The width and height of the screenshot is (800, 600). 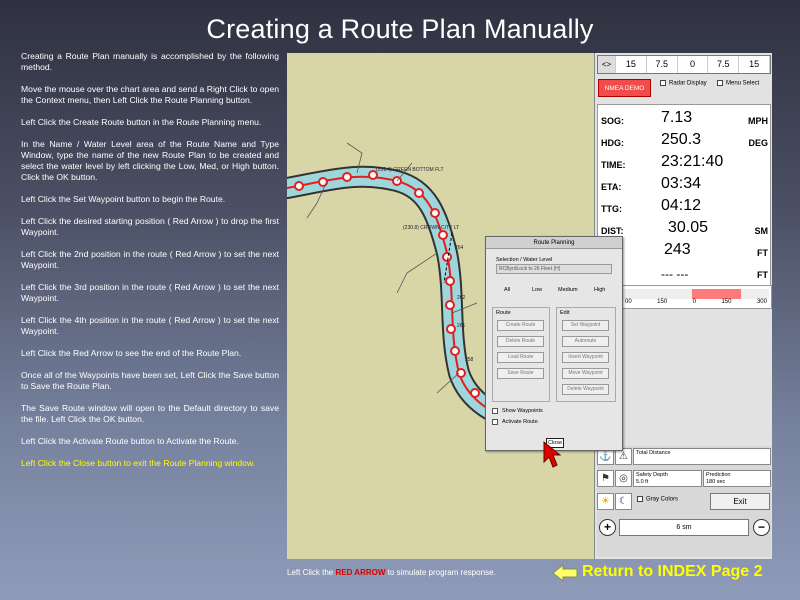 I want to click on safety-depth-box: Safety Depth 5.0 ft, so click(x=667, y=478).